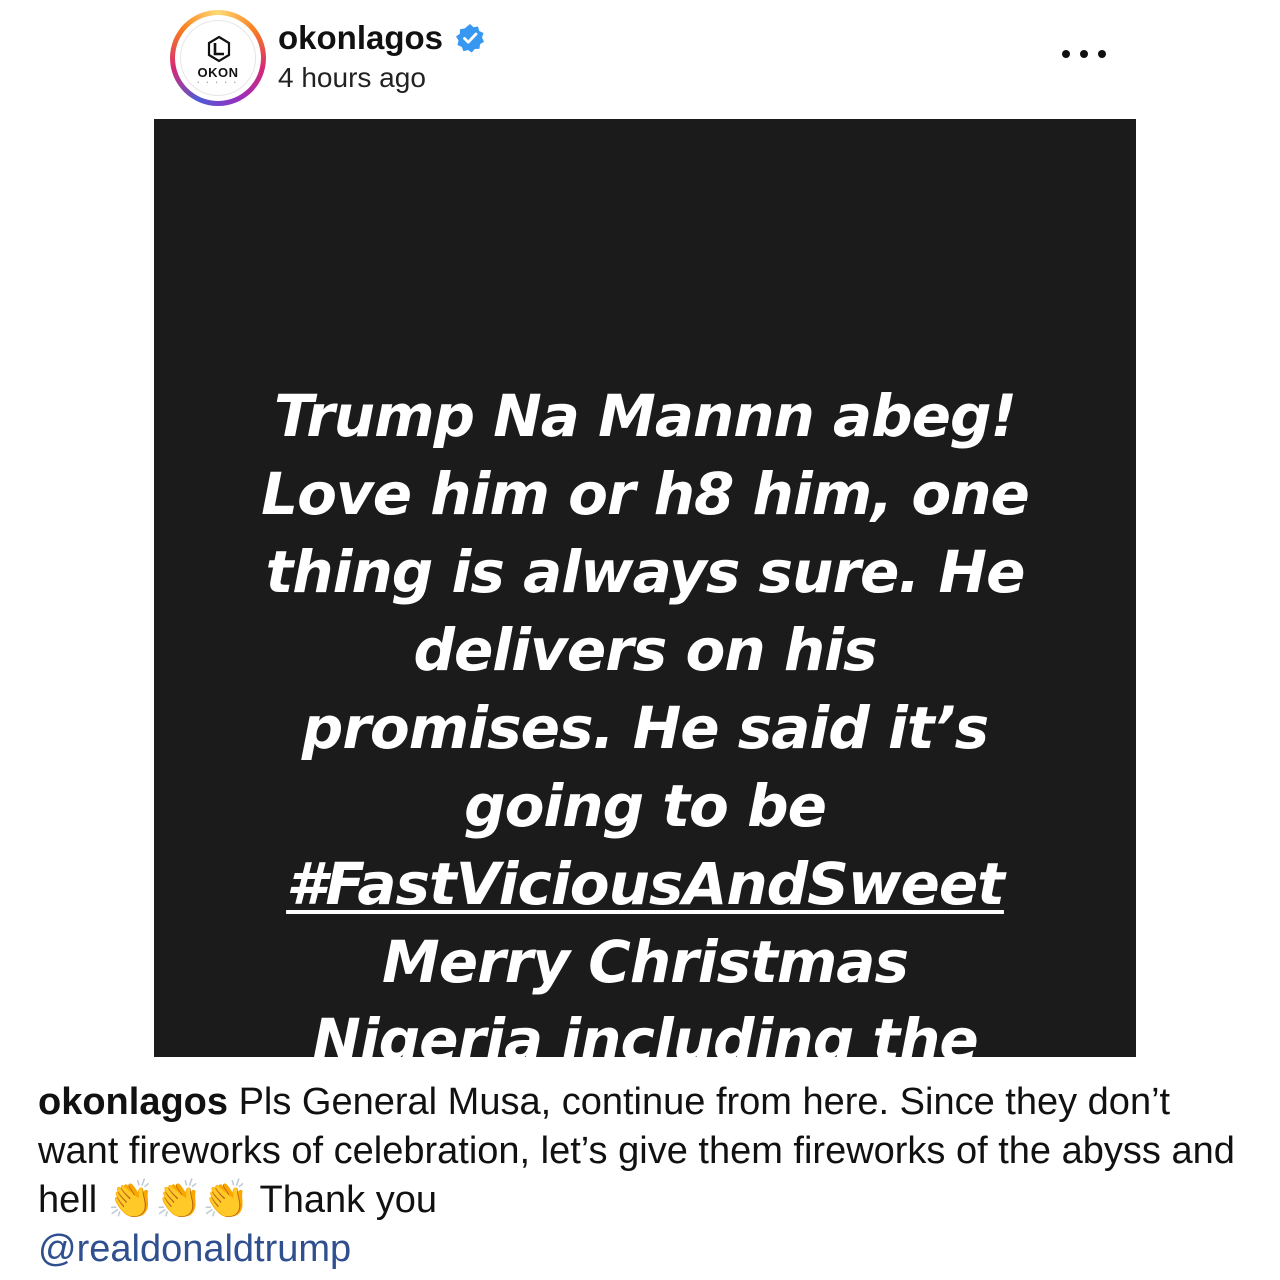  I want to click on mention-link: @realdonaldtrump, so click(194, 1249).